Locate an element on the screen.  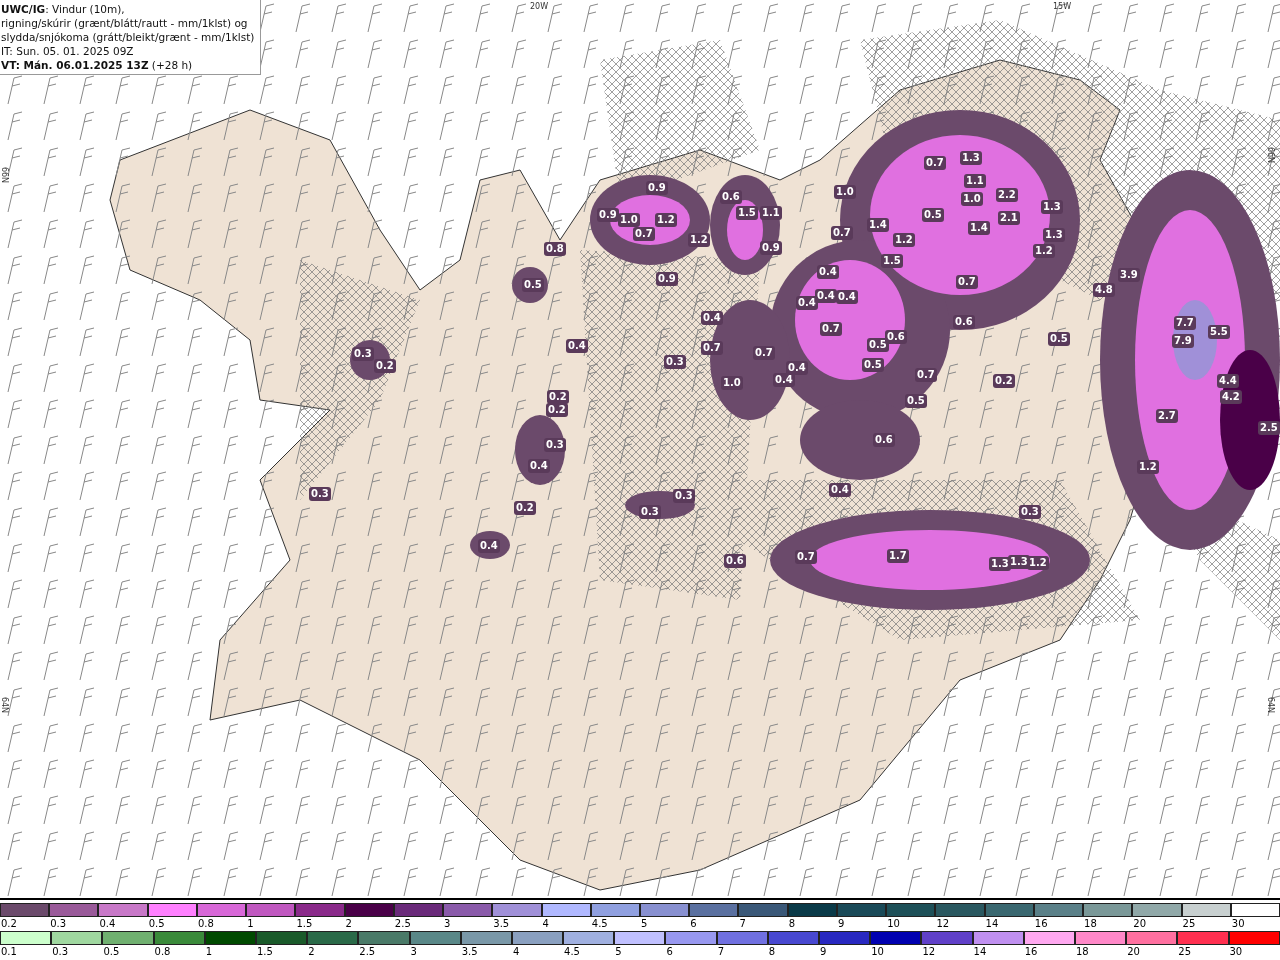
precipitation-value: 2.1 is located at coordinates (1009, 218).